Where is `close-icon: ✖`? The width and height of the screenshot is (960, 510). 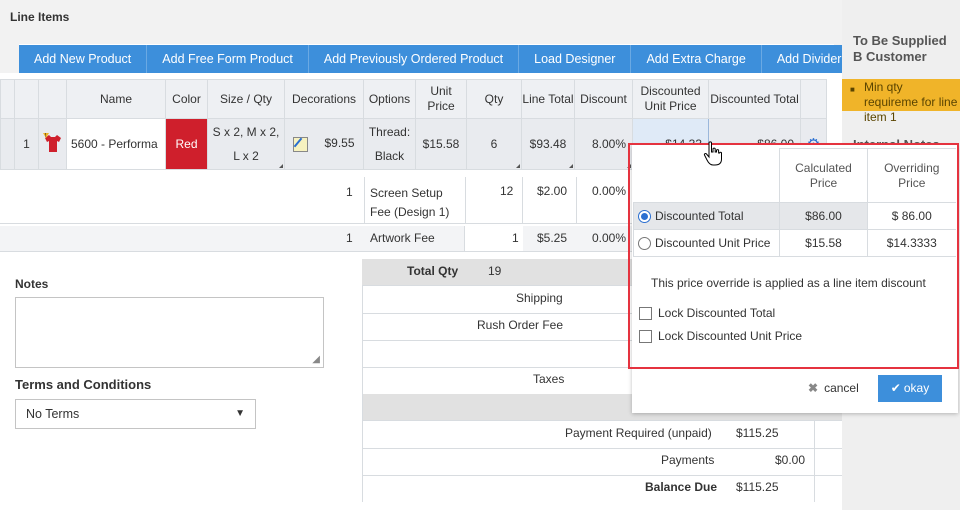 close-icon: ✖ is located at coordinates (813, 388).